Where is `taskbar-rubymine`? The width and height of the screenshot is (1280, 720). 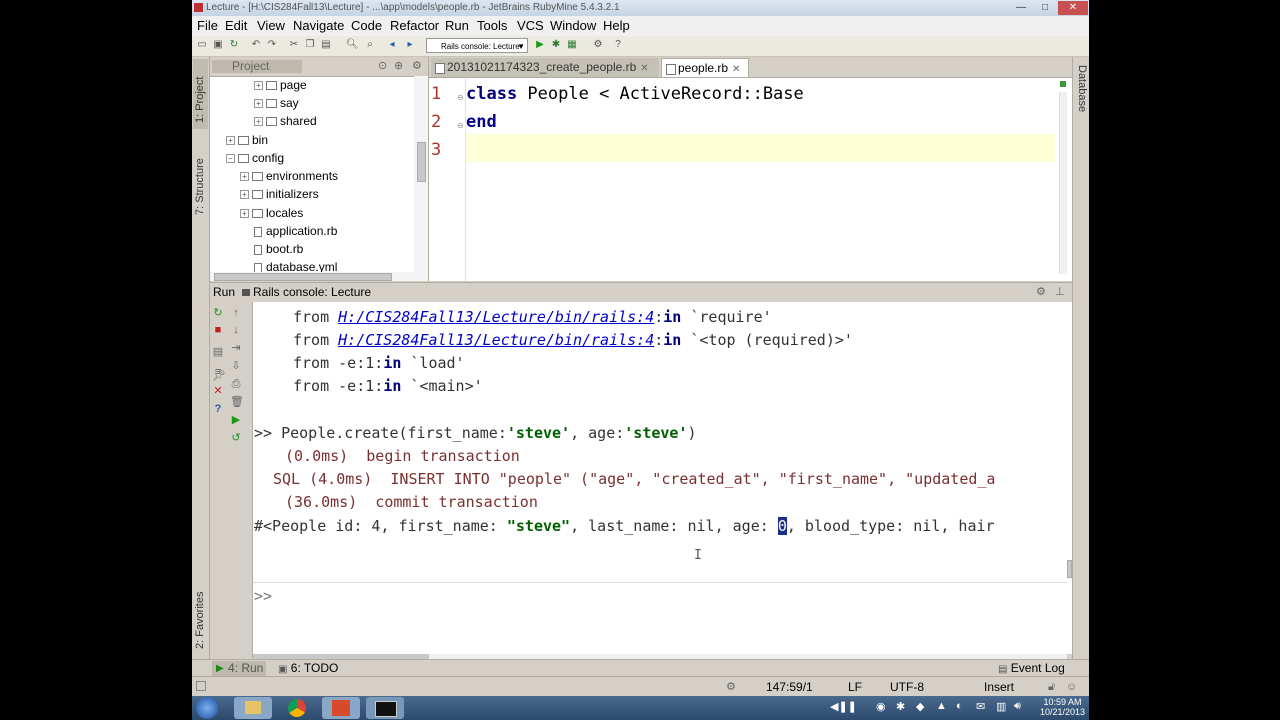
taskbar-rubymine is located at coordinates (341, 708).